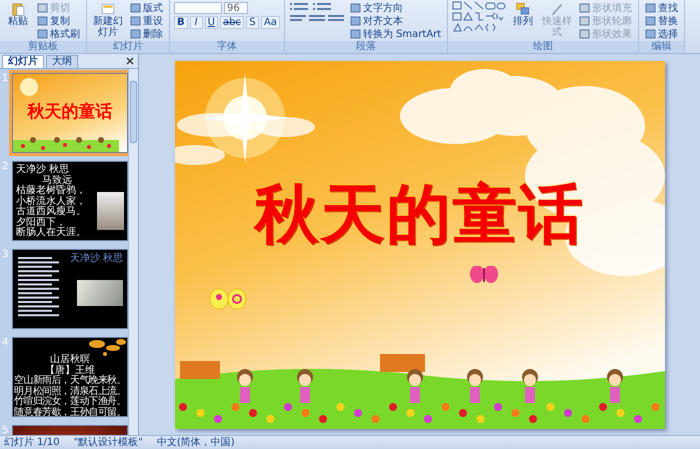  What do you see at coordinates (6, 343) in the screenshot?
I see `slide-number: 4` at bounding box center [6, 343].